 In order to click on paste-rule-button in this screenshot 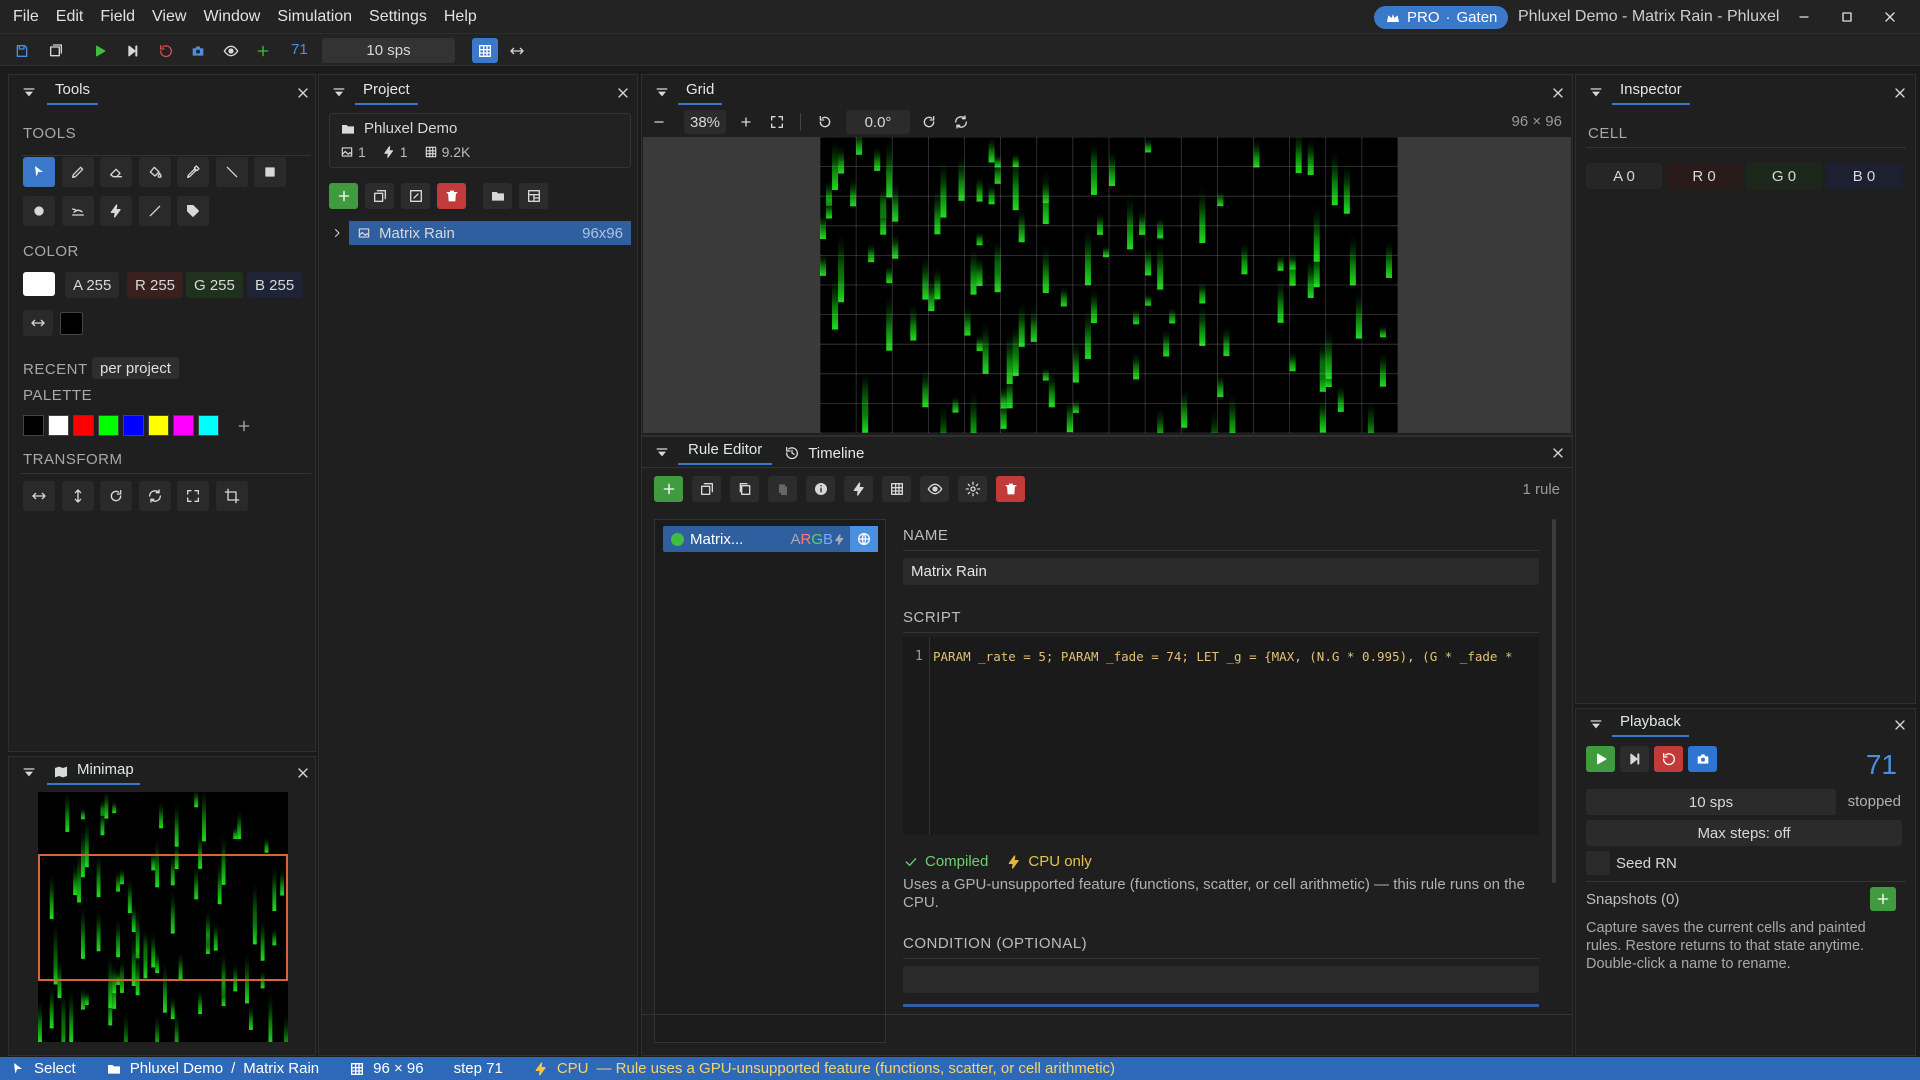, I will do `click(782, 489)`.